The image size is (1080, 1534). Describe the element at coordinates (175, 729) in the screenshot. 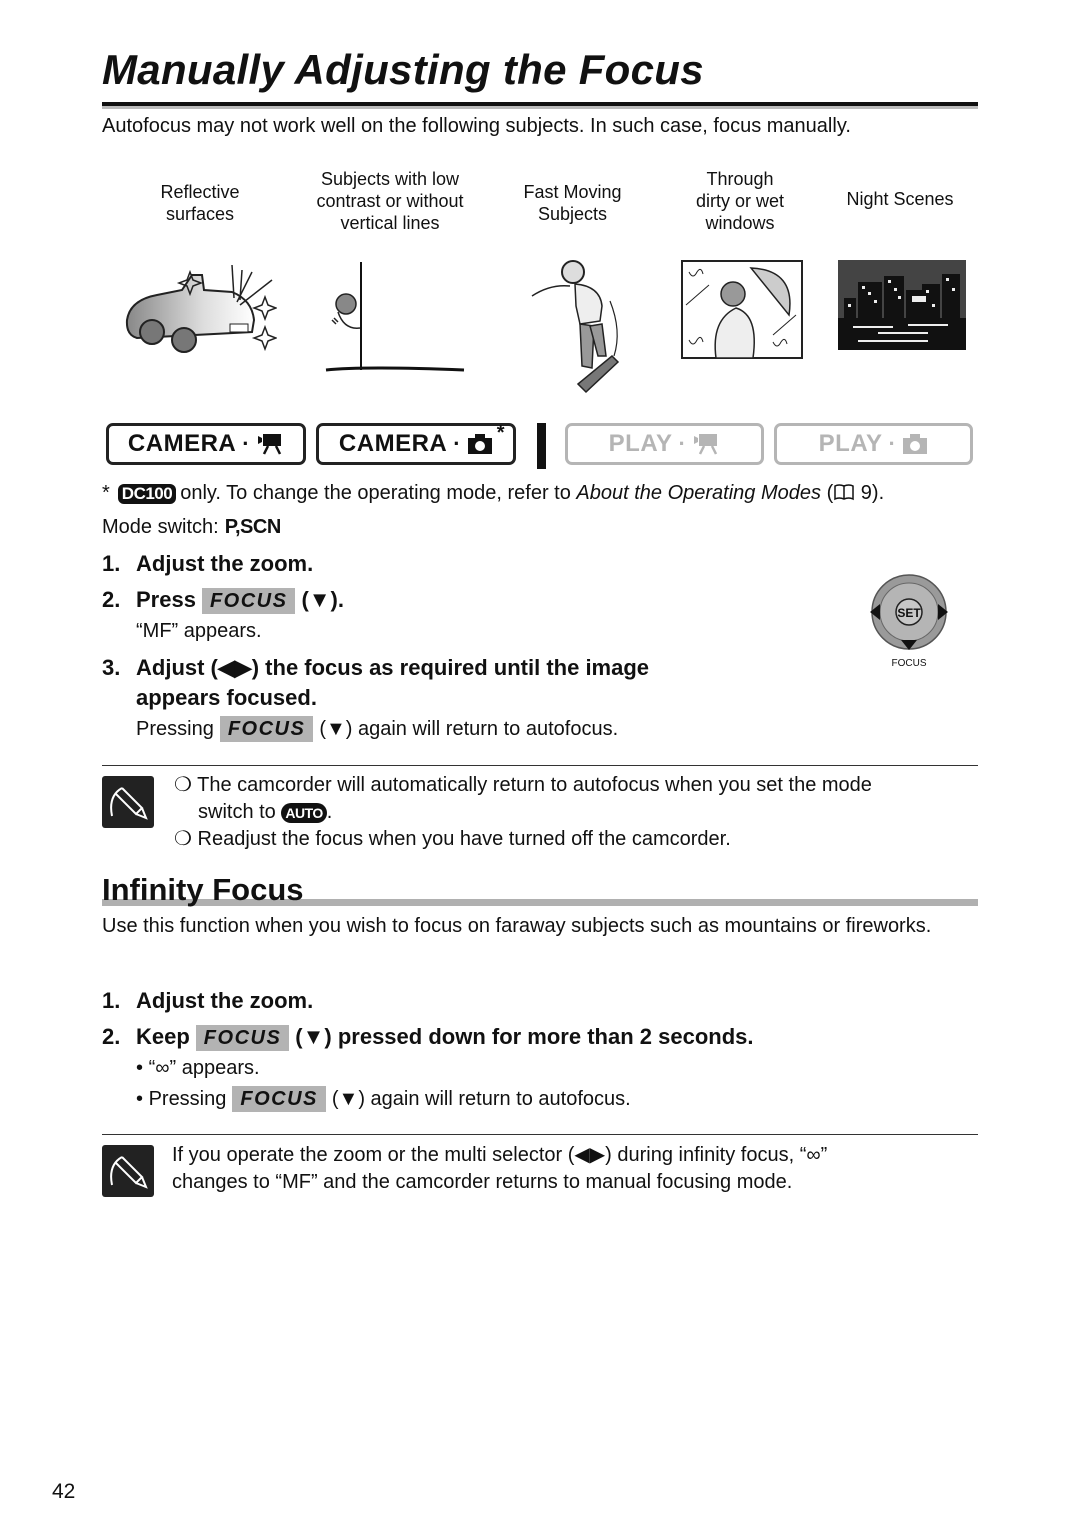

I see `step-sub-text: Pressing` at that location.